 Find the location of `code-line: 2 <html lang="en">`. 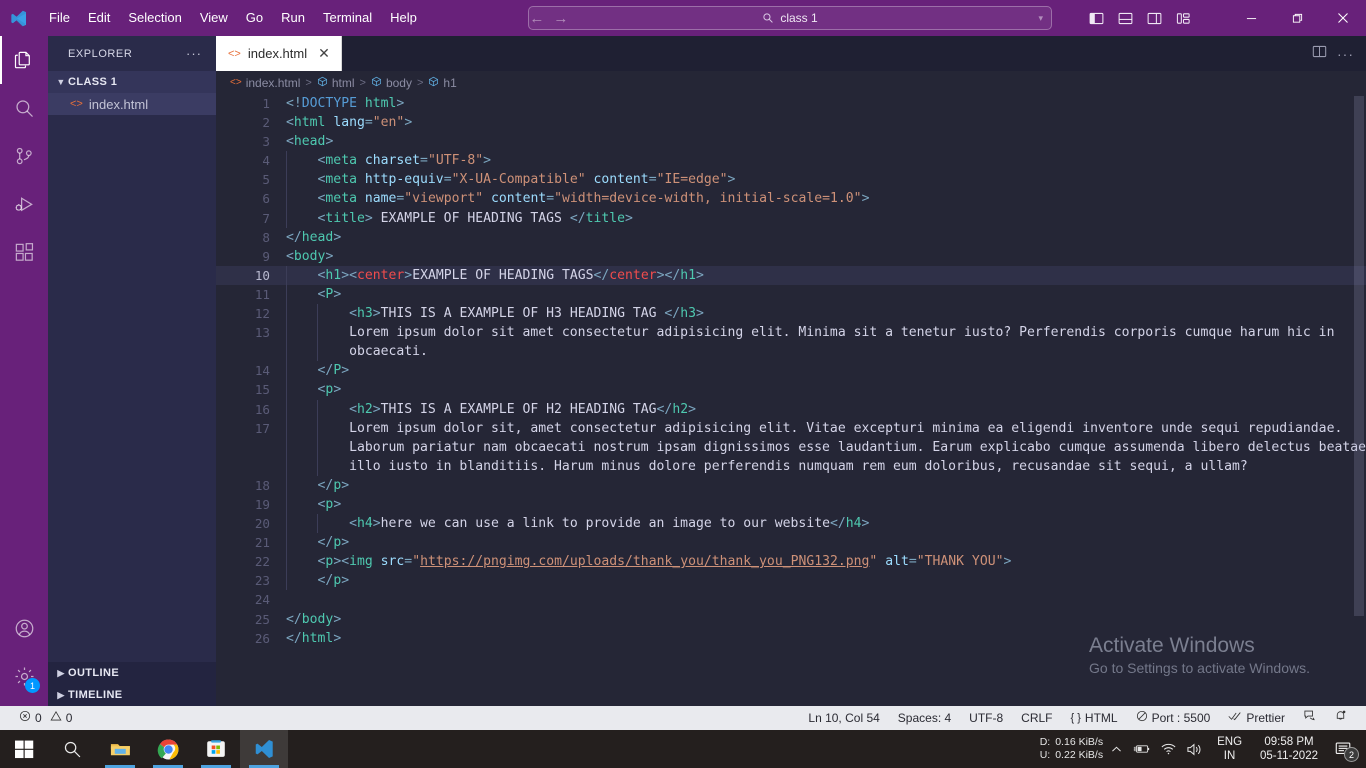

code-line: 2 <html lang="en"> is located at coordinates (791, 122).